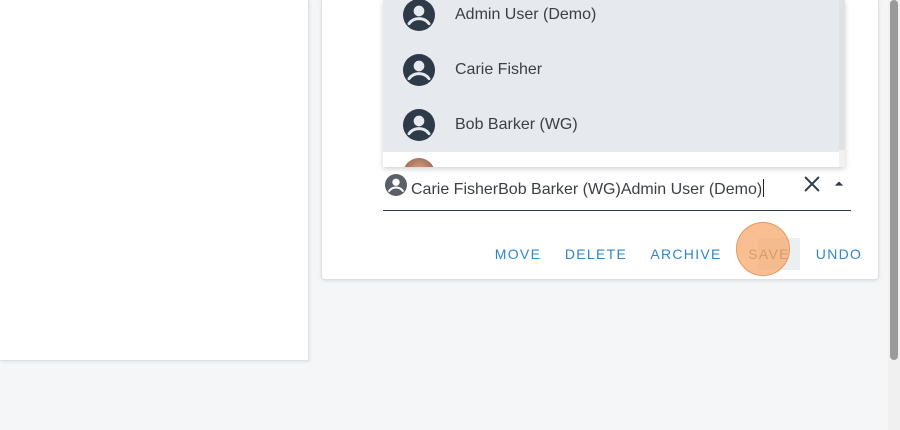 The image size is (900, 430). I want to click on dropdown-option-carie-fisher: Carie Fisher, so click(611, 69).